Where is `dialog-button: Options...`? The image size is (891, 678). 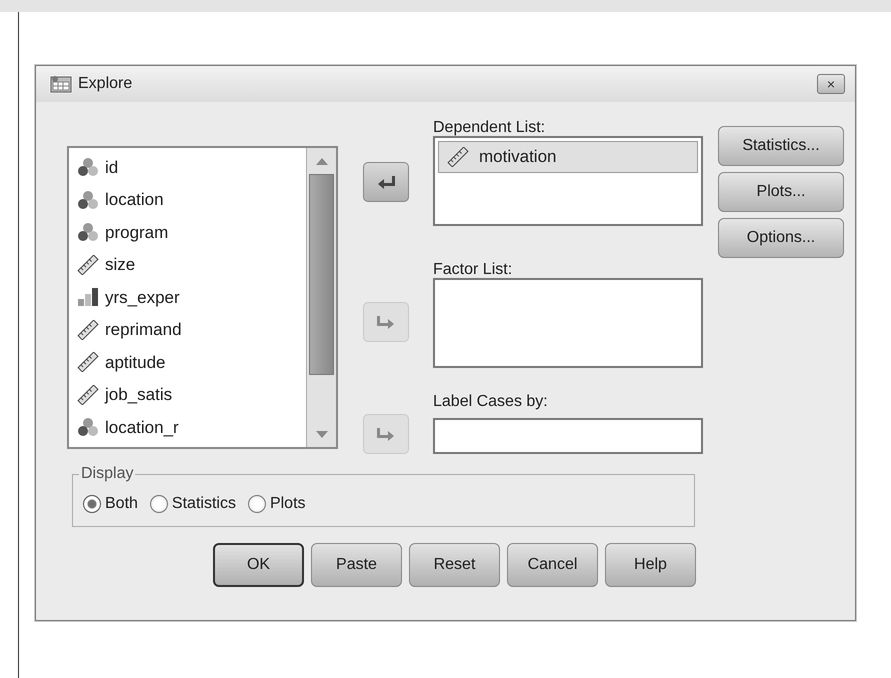
dialog-button: Options... is located at coordinates (781, 238).